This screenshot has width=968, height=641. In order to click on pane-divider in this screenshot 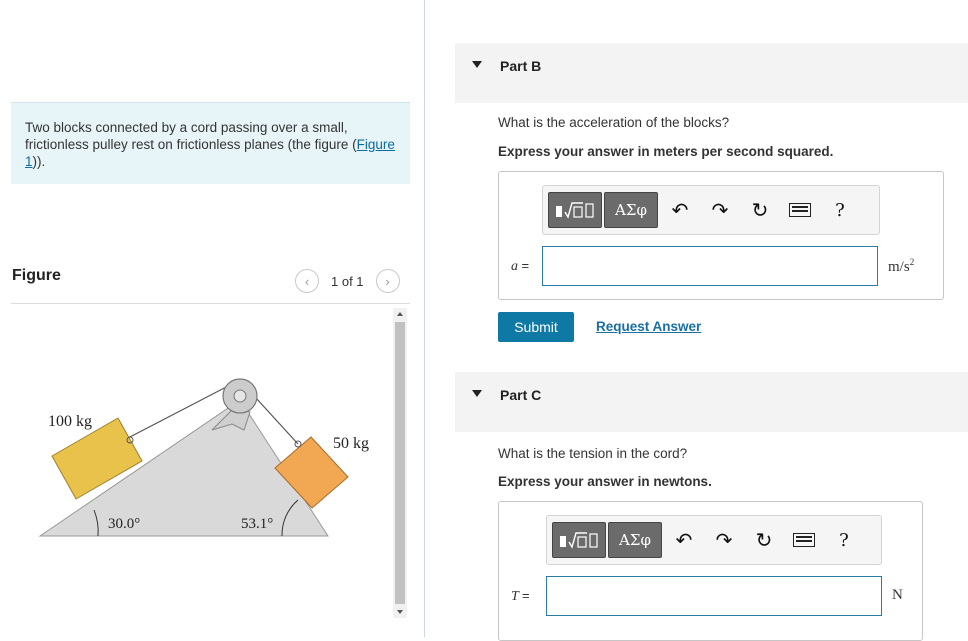, I will do `click(424, 318)`.